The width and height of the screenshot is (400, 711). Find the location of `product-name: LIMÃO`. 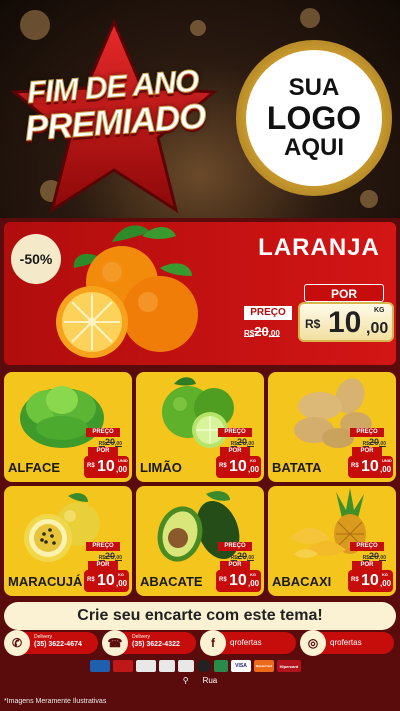

product-name: LIMÃO is located at coordinates (161, 467).